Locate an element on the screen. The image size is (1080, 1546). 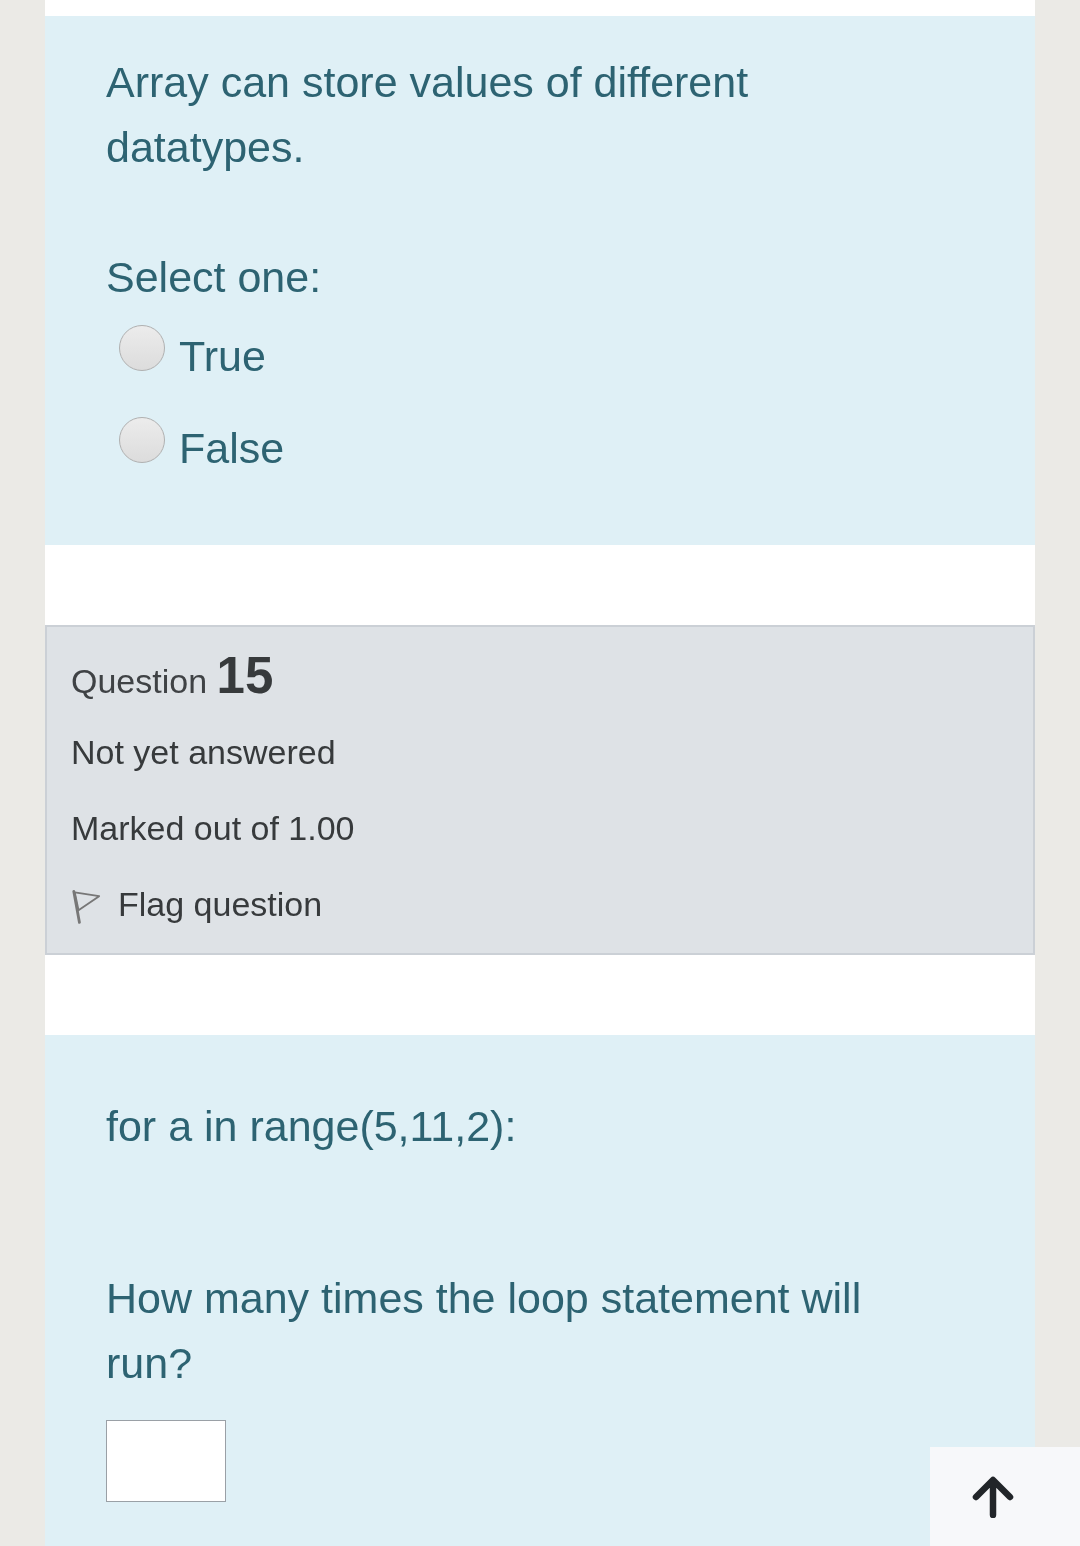
question-text: for a in range(5,11,2): is located at coordinates (312, 1126).